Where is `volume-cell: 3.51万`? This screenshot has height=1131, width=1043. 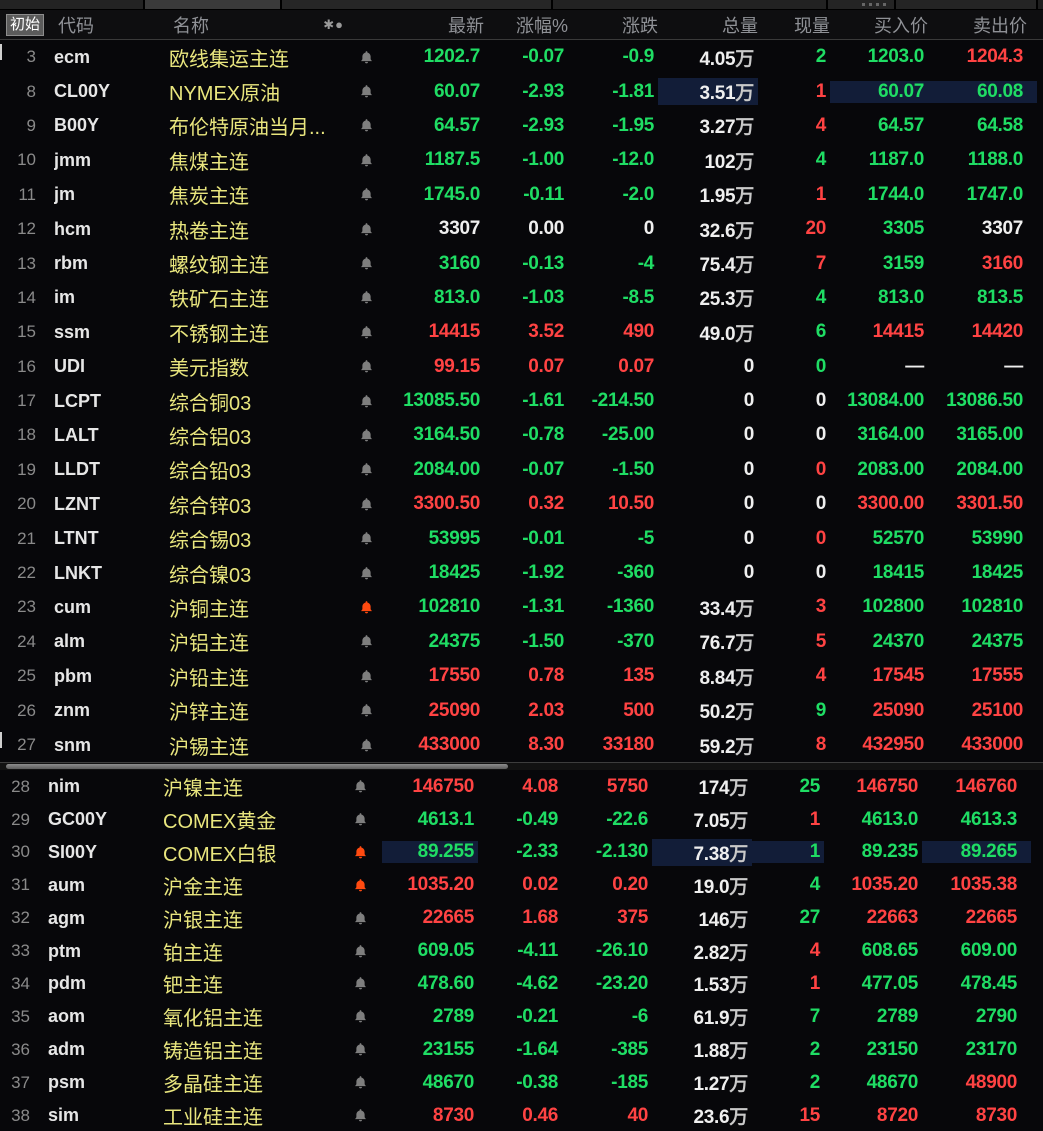
volume-cell: 3.51万 is located at coordinates (708, 92).